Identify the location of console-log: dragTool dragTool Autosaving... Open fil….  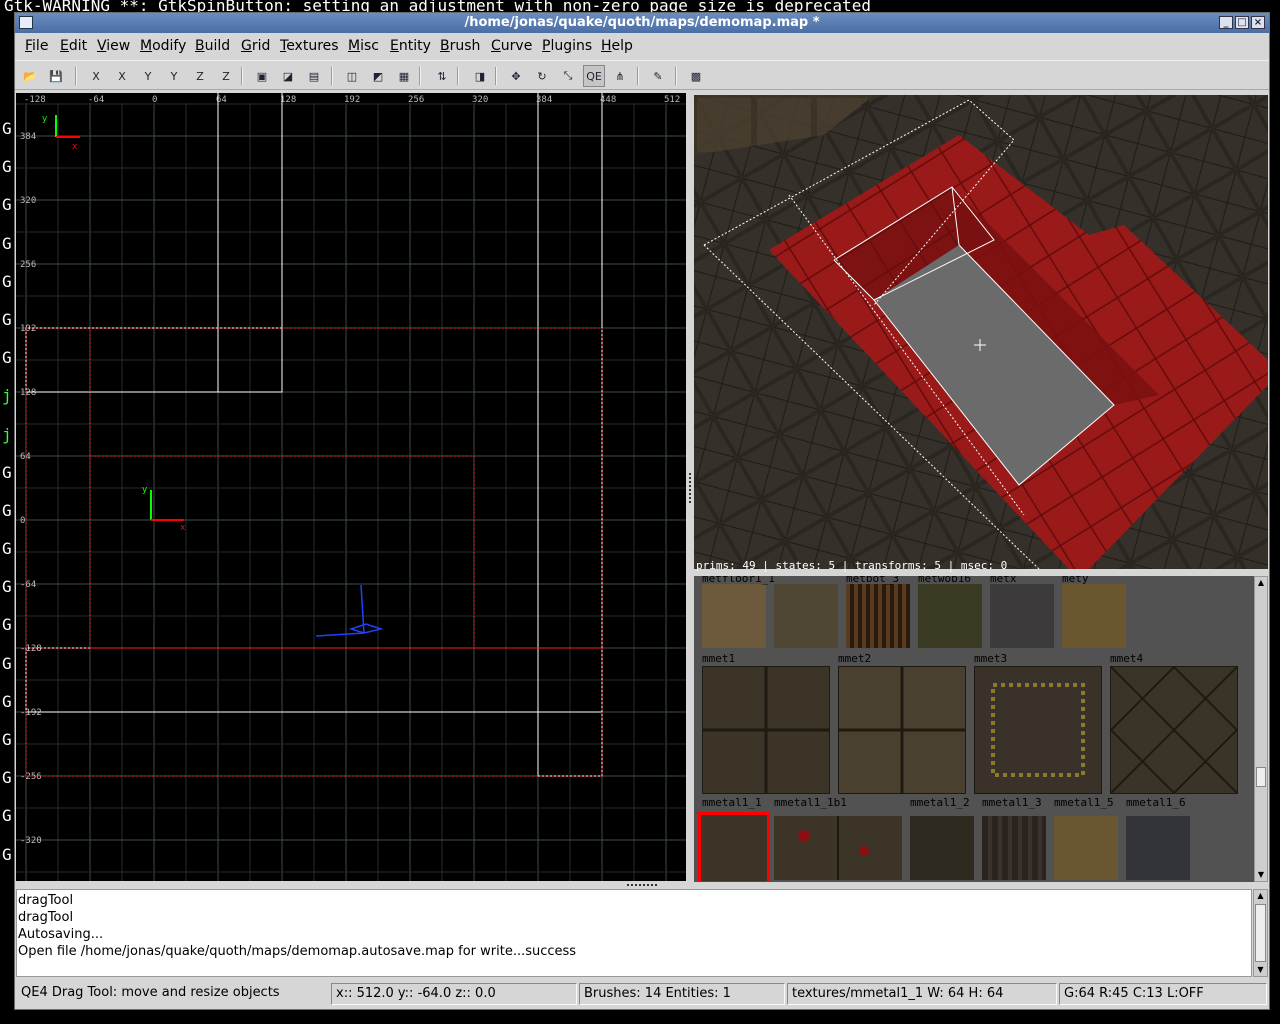
(634, 933).